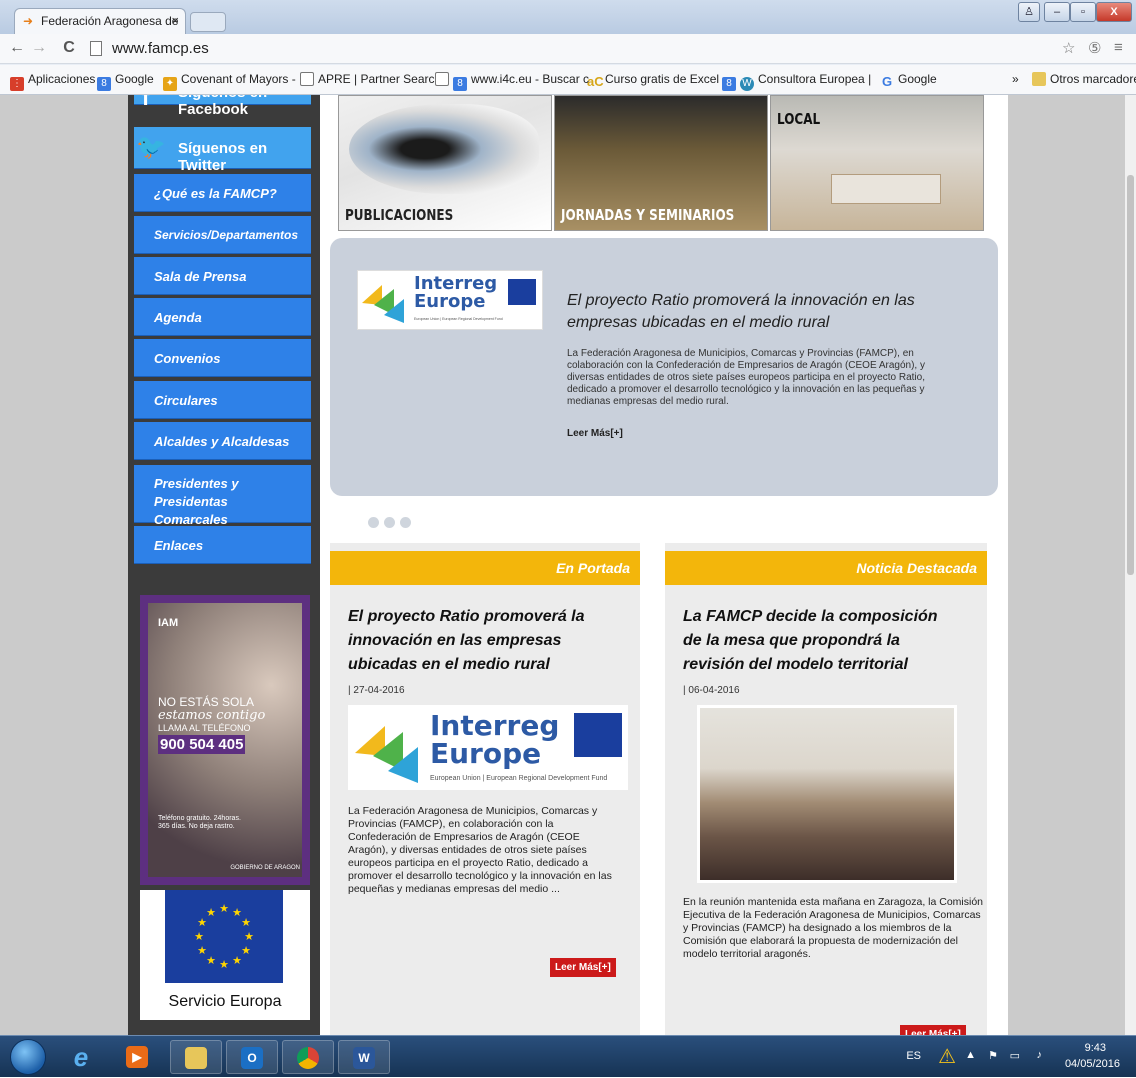 The image size is (1136, 1078). I want to click on europe-word: Europe, so click(486, 753).